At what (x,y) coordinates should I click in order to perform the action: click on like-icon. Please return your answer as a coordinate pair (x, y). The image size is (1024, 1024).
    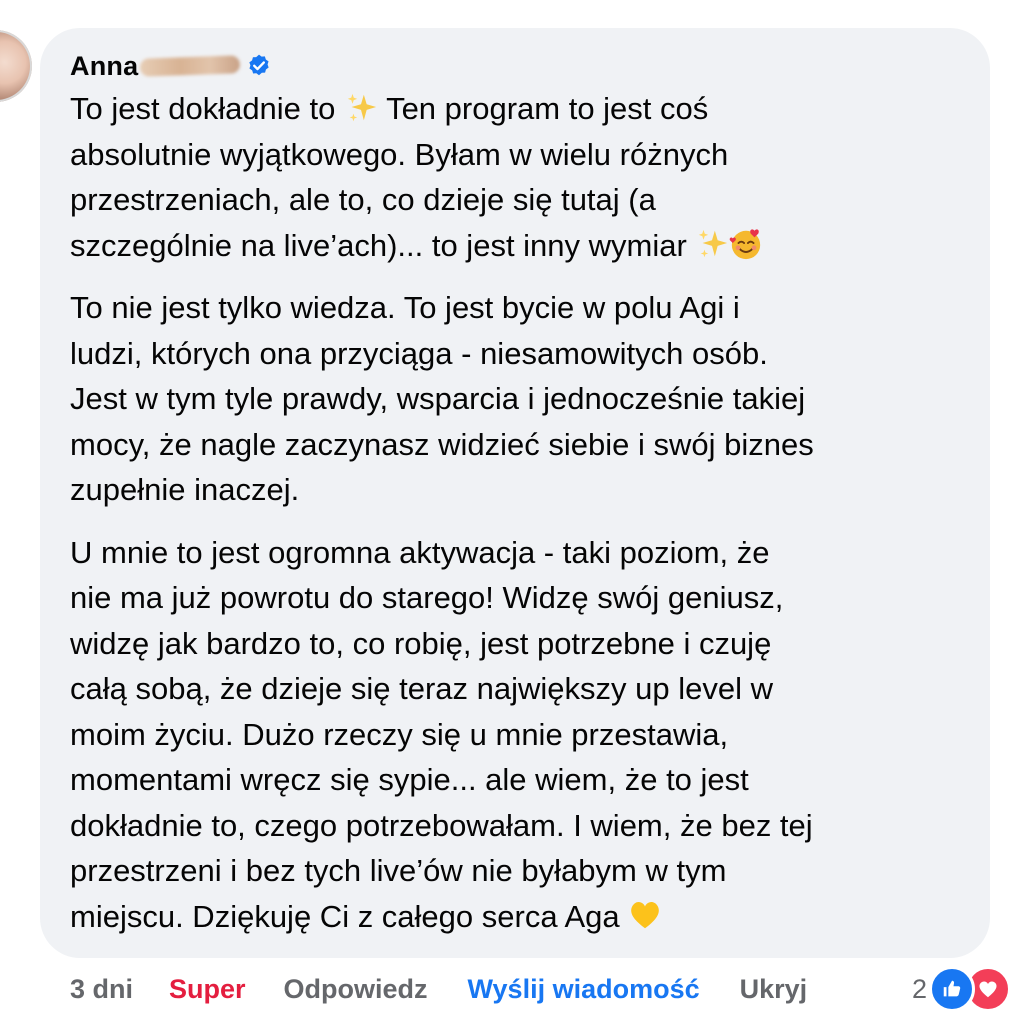
    Looking at the image, I should click on (952, 989).